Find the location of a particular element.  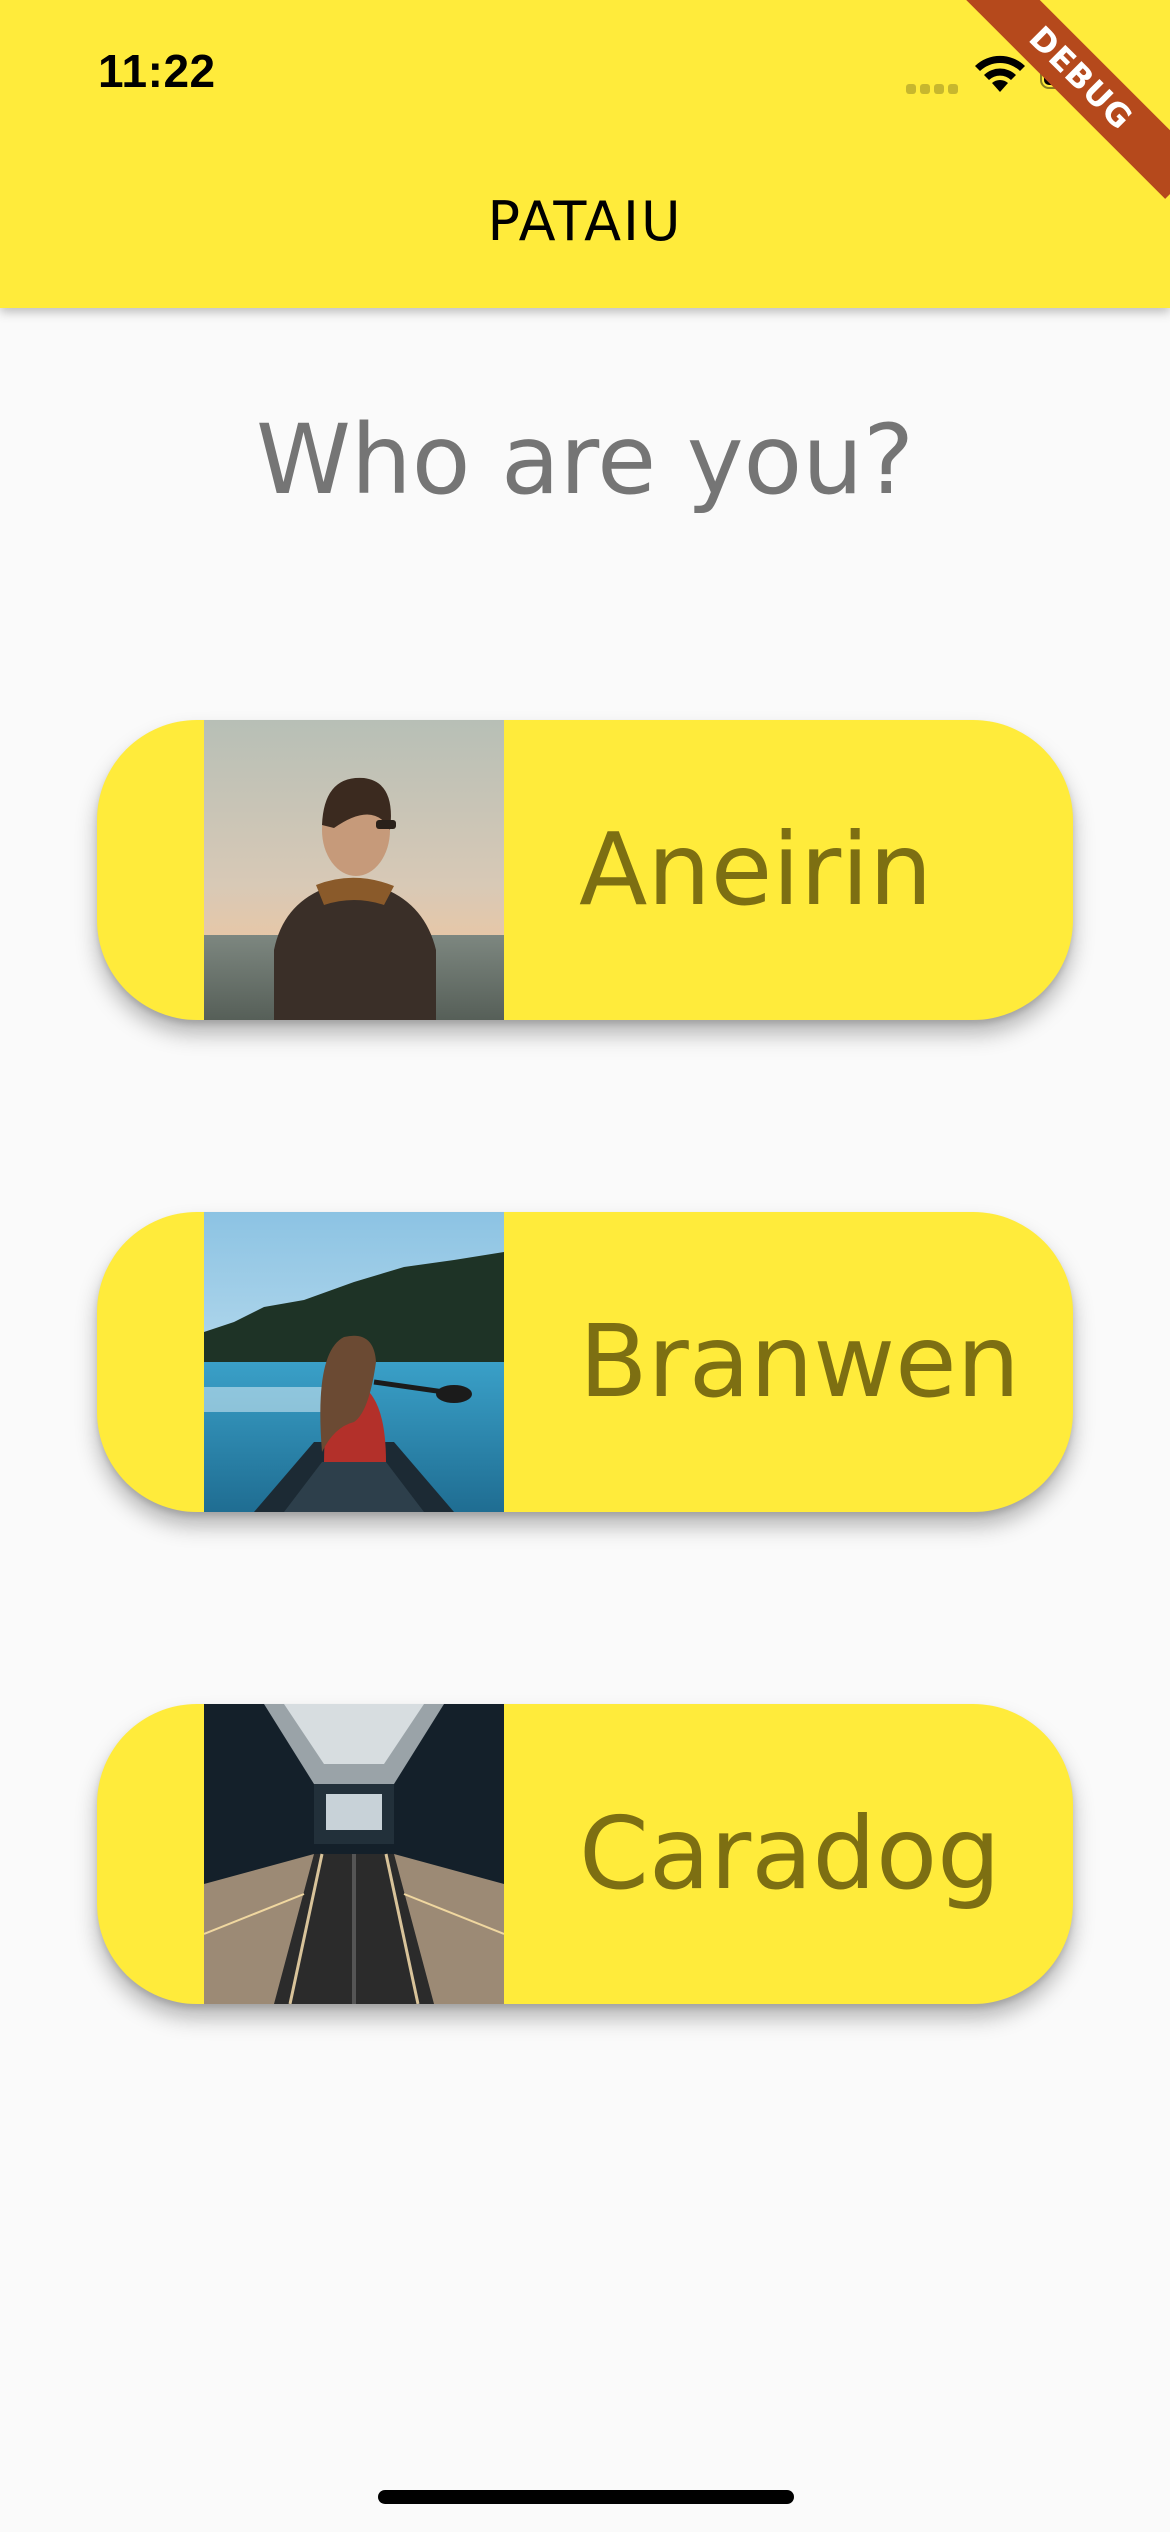

person-card-branwen: Branwen is located at coordinates (585, 1362).